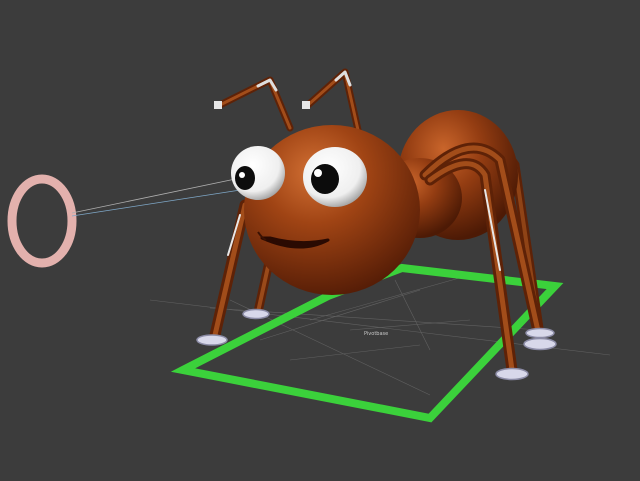  I want to click on antennae, so click(289, 101).